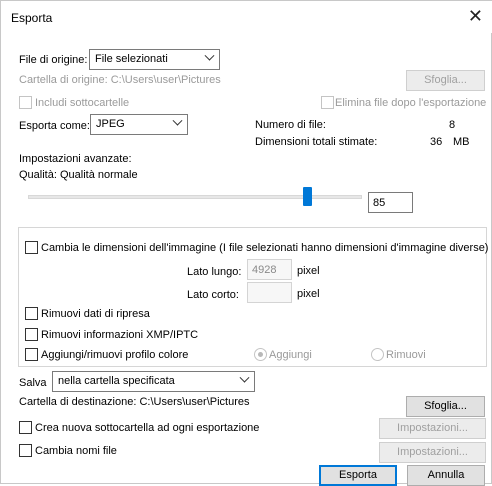 The height and width of the screenshot is (486, 492). I want to click on long-side-label: Lato lungo:, so click(214, 272).